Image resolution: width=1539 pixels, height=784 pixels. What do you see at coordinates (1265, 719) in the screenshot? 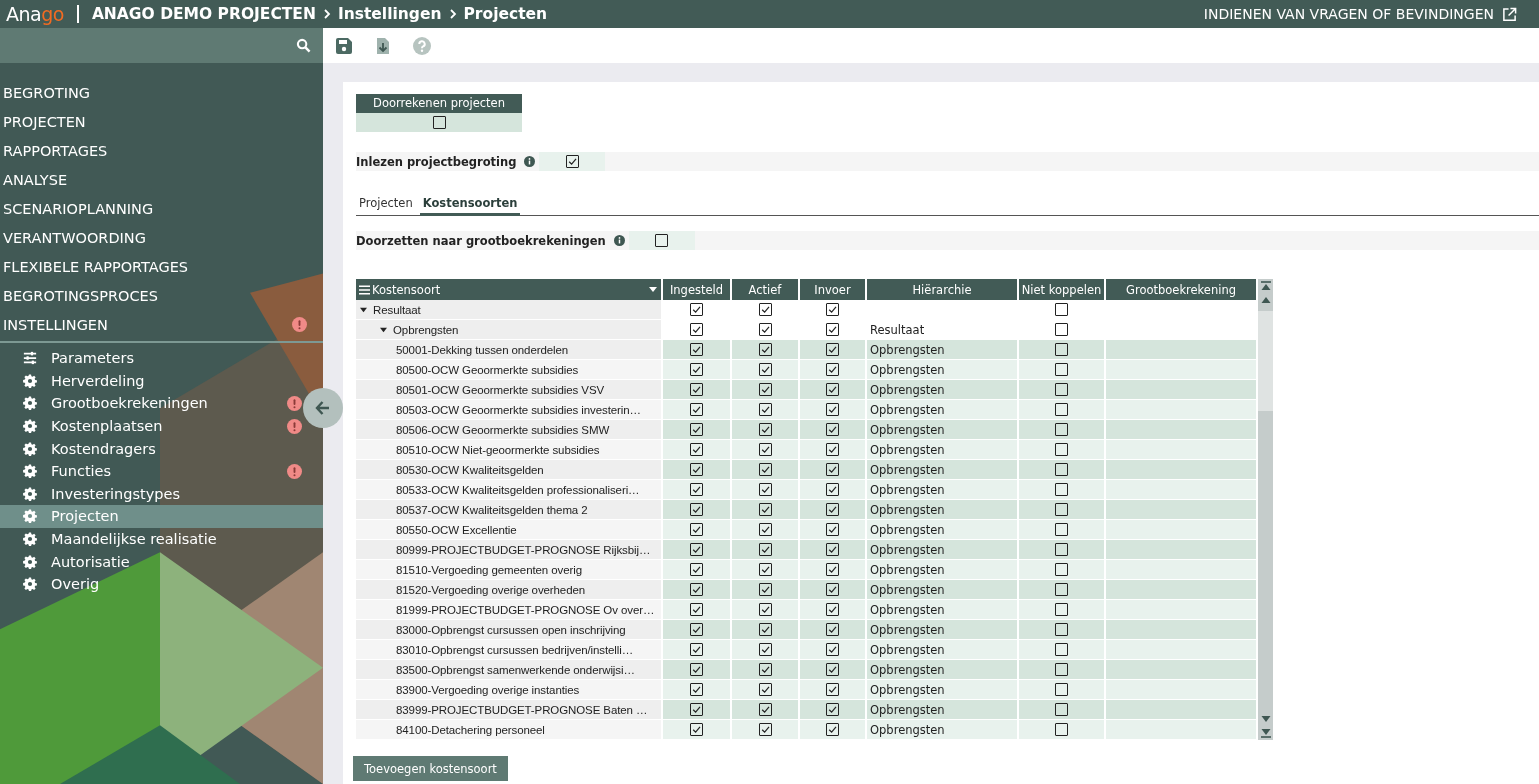
I see `scroll-down-icon` at bounding box center [1265, 719].